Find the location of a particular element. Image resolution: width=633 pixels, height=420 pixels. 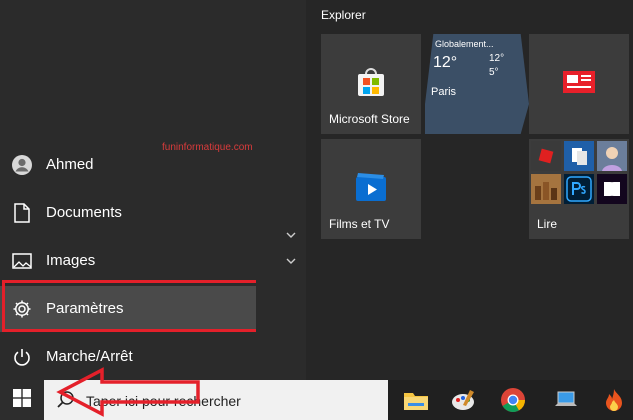

user-icon is located at coordinates (22, 165).